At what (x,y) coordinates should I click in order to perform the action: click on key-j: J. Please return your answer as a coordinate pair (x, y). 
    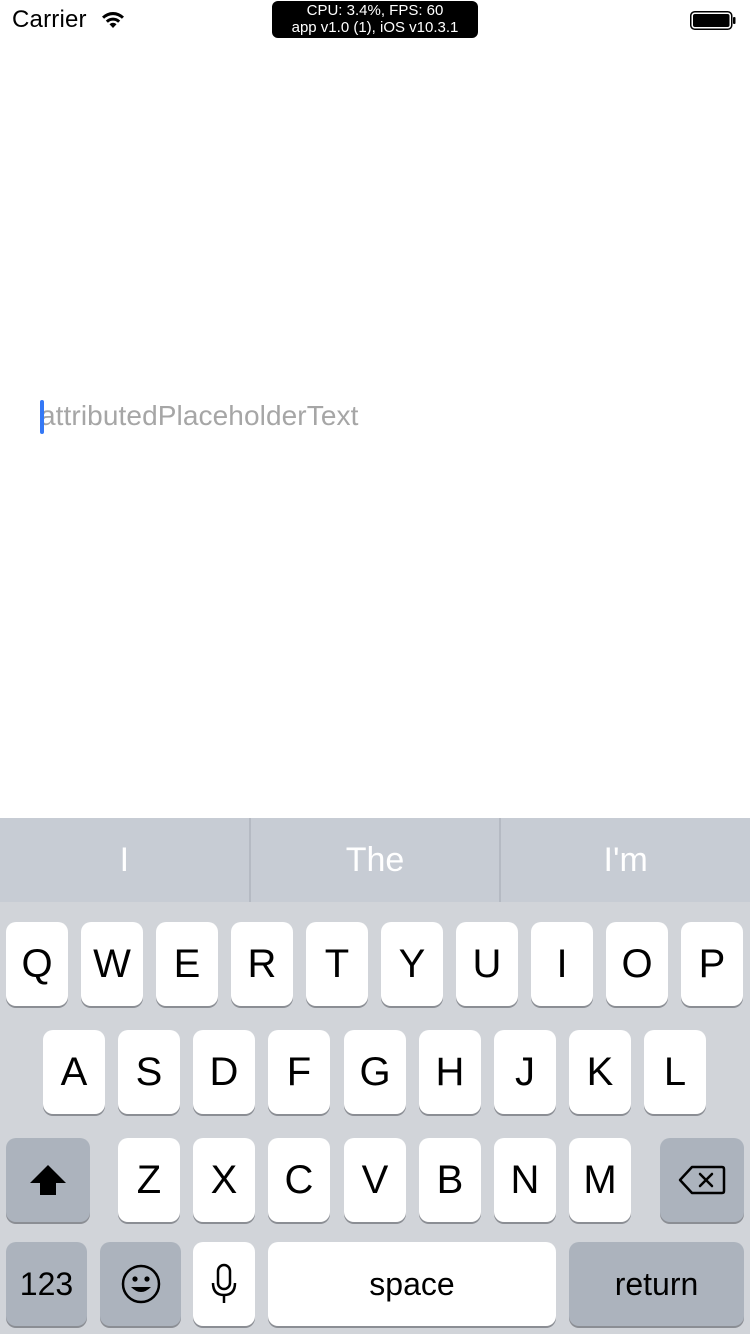
    Looking at the image, I should click on (525, 1072).